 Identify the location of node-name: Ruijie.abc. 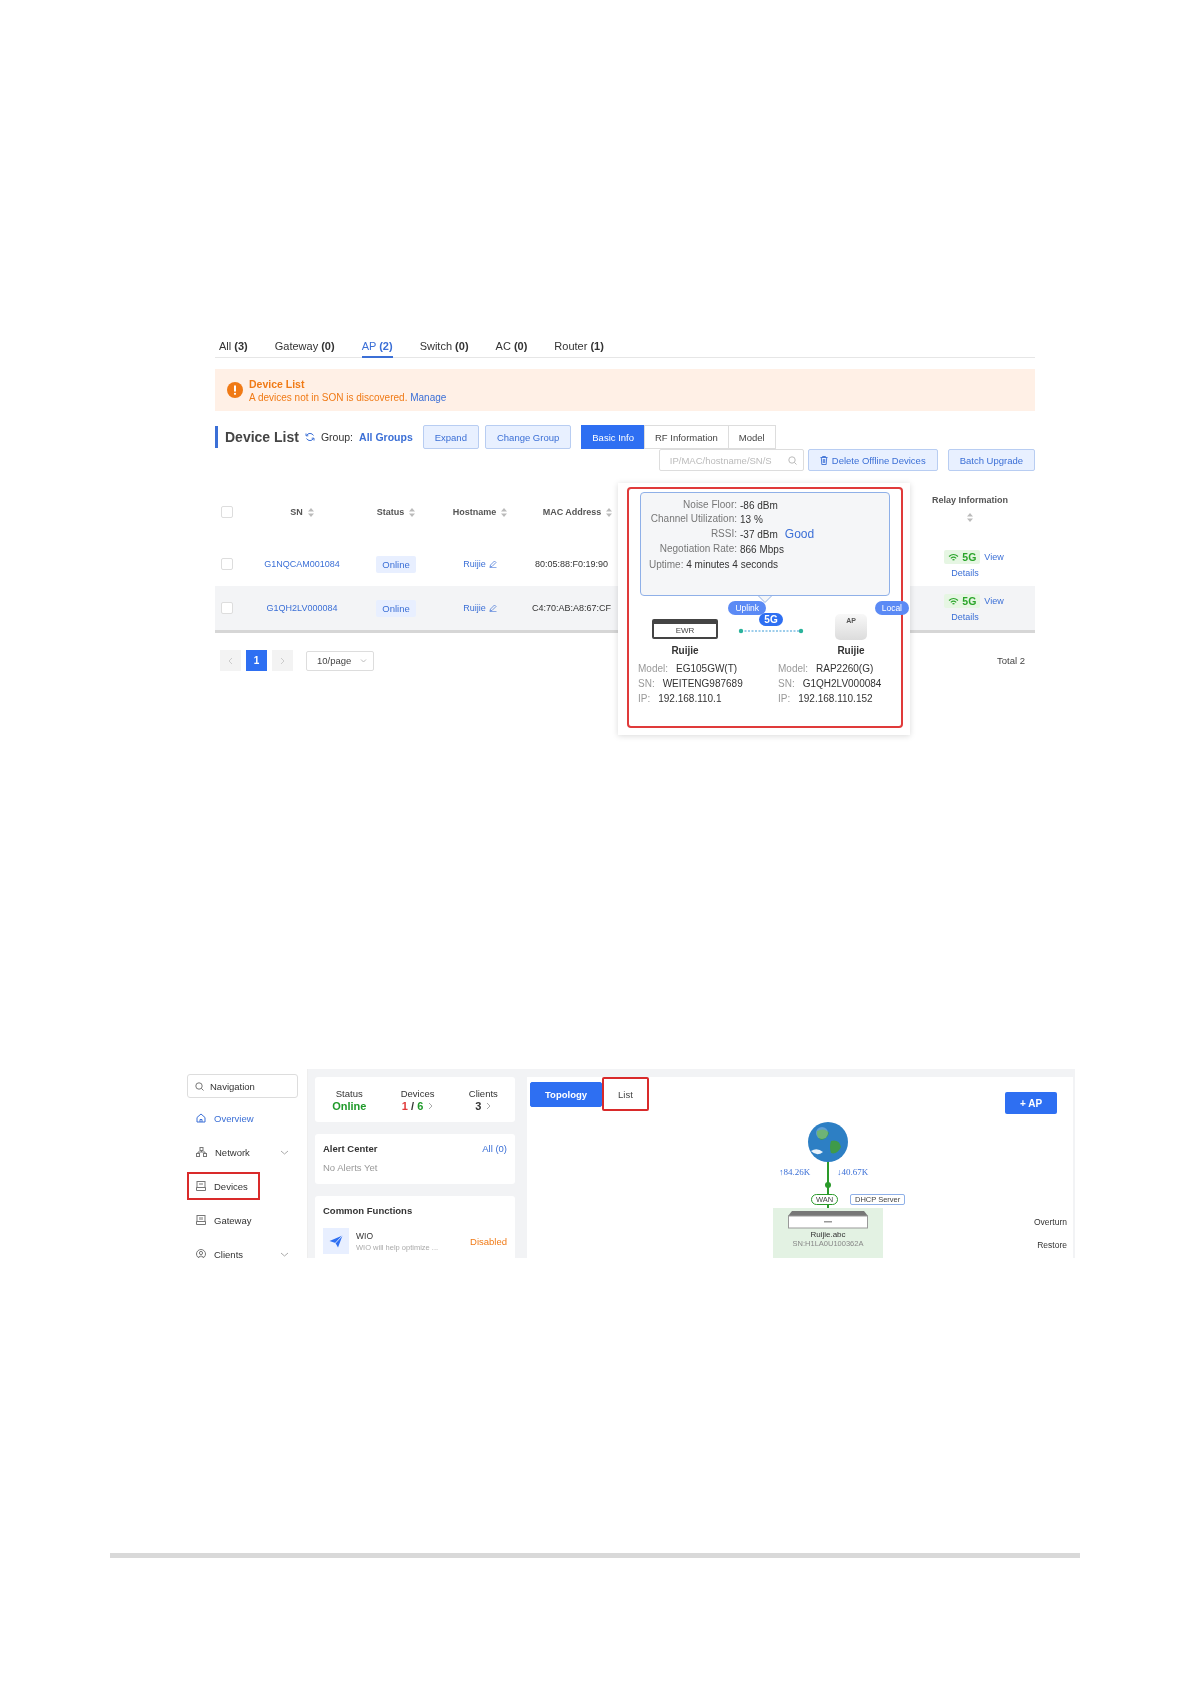
(828, 1234).